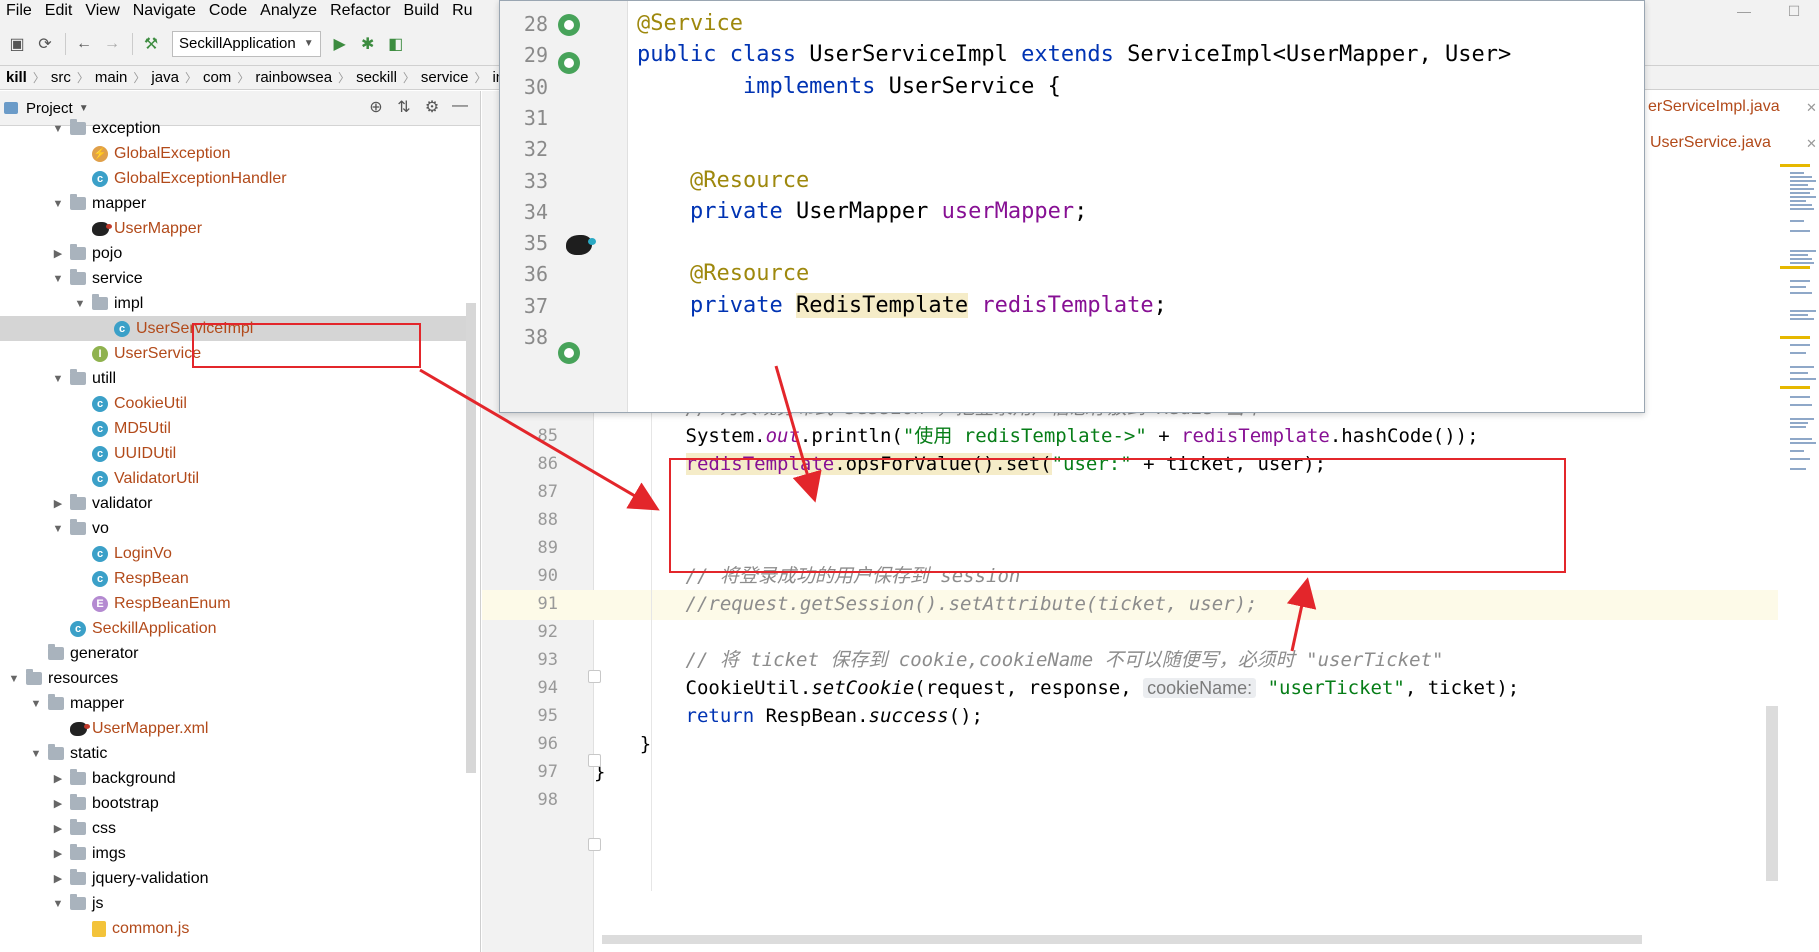  I want to click on tree-item: ▼ impl, so click(235, 303).